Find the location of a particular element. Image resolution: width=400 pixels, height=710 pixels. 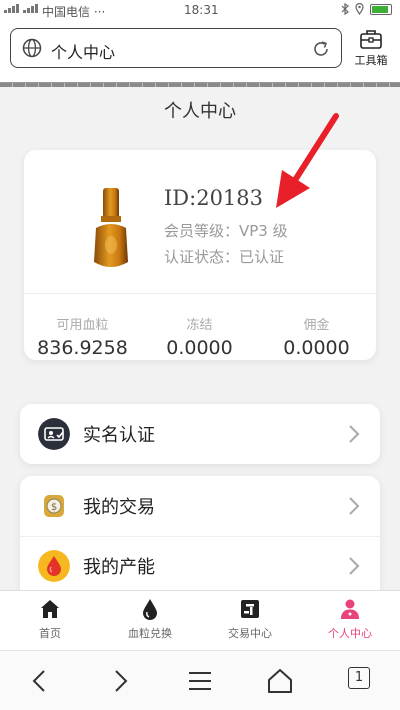

stat-commission: 佣金 0.0000 is located at coordinates (316, 336).